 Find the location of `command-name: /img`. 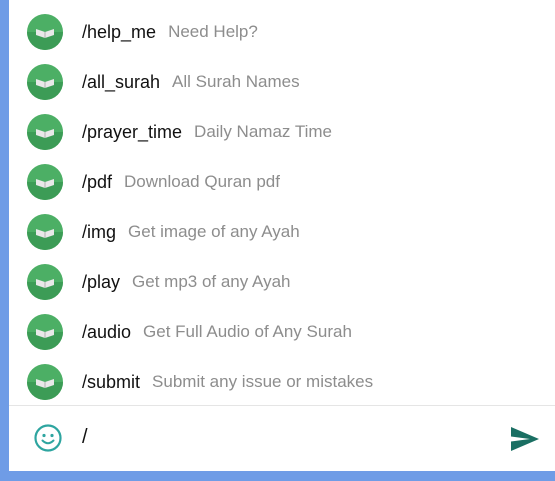

command-name: /img is located at coordinates (99, 231).